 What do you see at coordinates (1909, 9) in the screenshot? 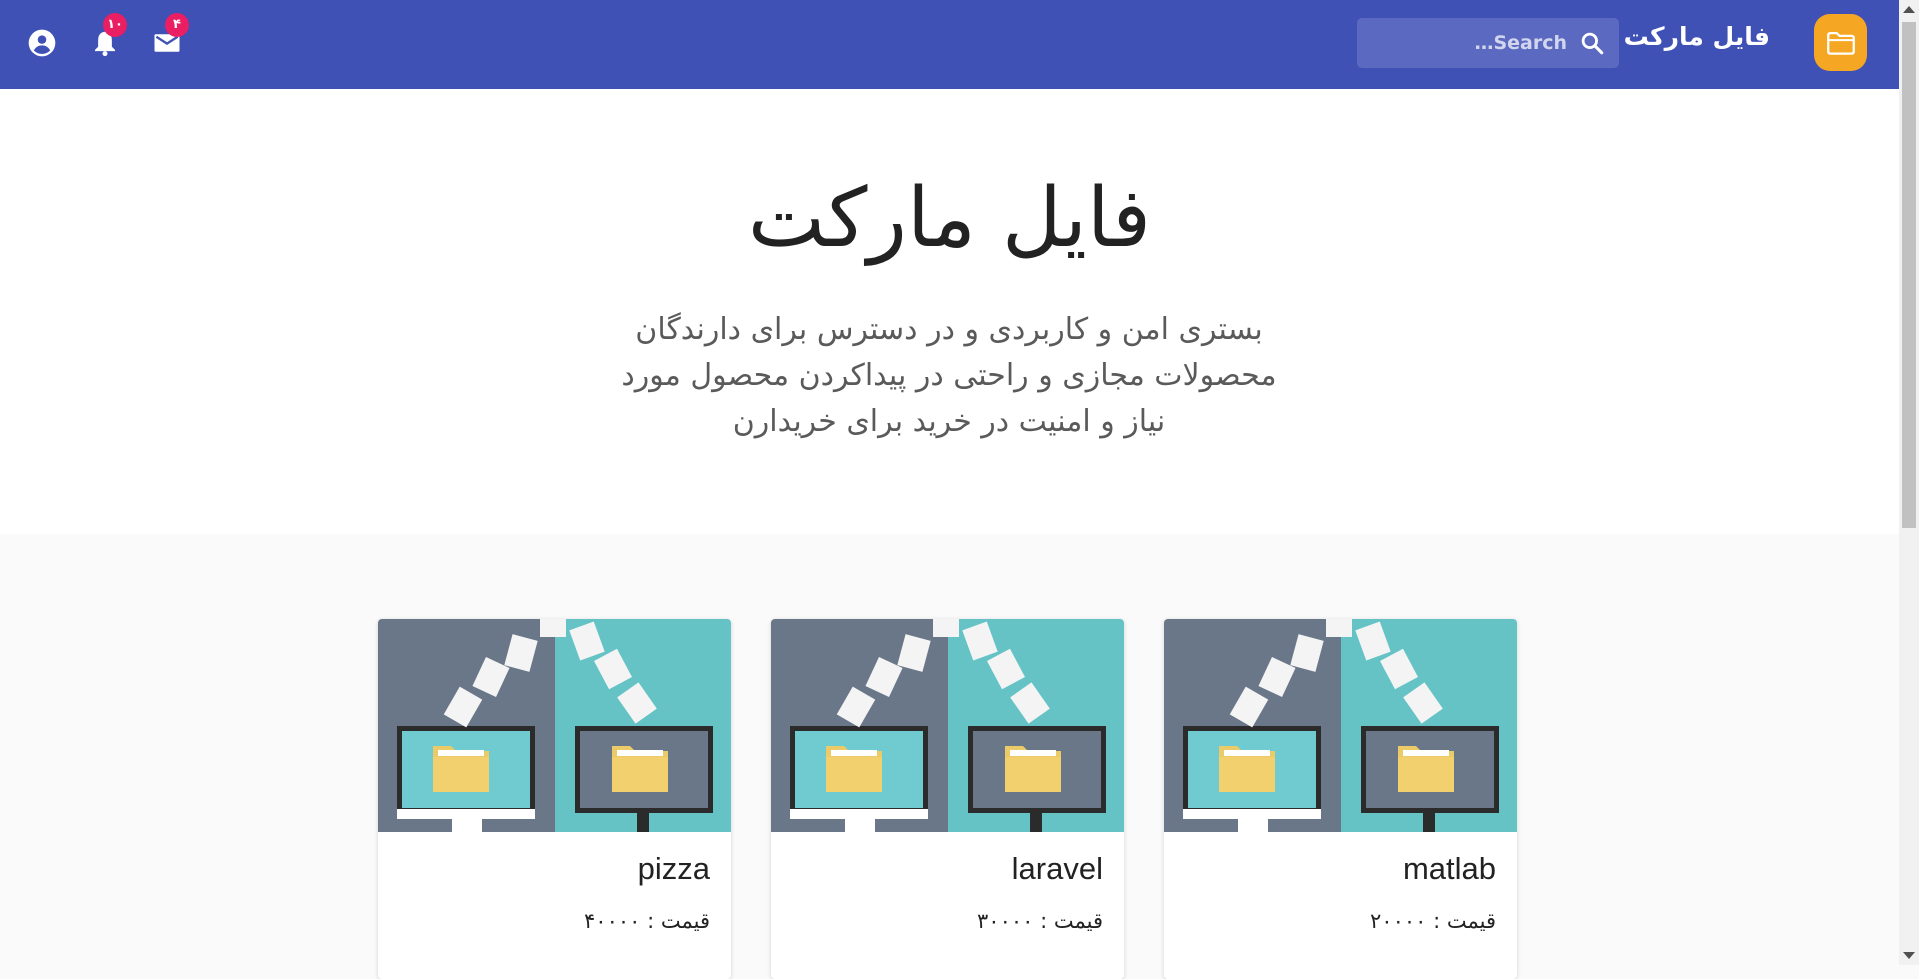
I see `scroll-up-arrow-icon` at bounding box center [1909, 9].